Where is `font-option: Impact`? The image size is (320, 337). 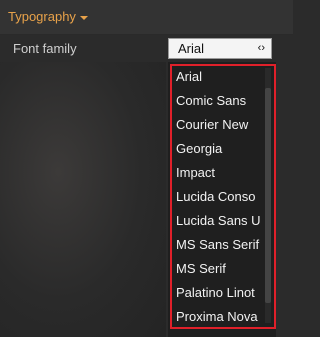 font-option: Impact is located at coordinates (220, 173).